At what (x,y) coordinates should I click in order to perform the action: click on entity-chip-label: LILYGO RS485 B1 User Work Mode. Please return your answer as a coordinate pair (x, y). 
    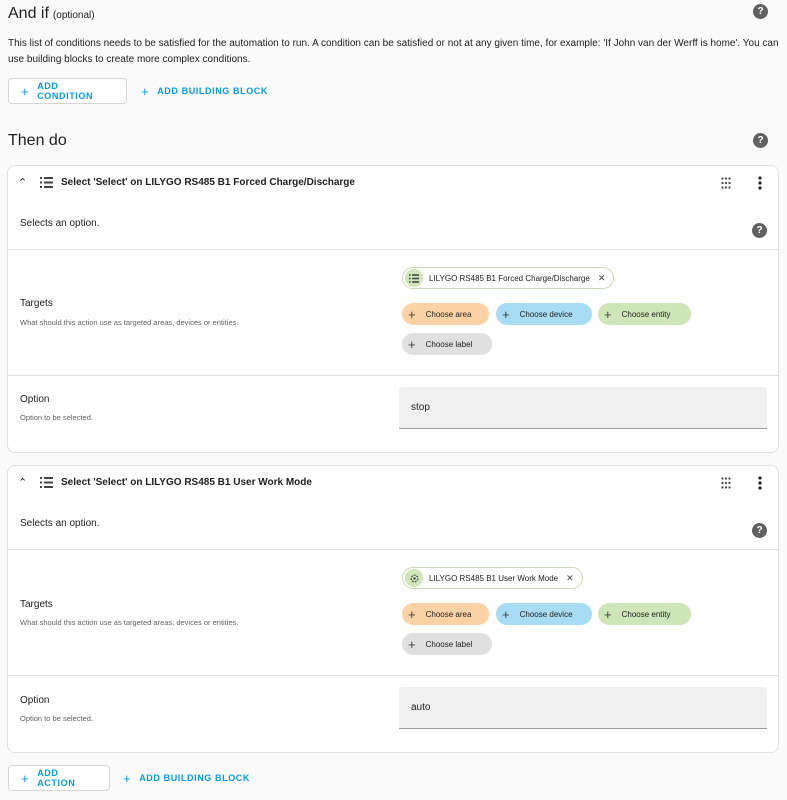
    Looking at the image, I should click on (494, 578).